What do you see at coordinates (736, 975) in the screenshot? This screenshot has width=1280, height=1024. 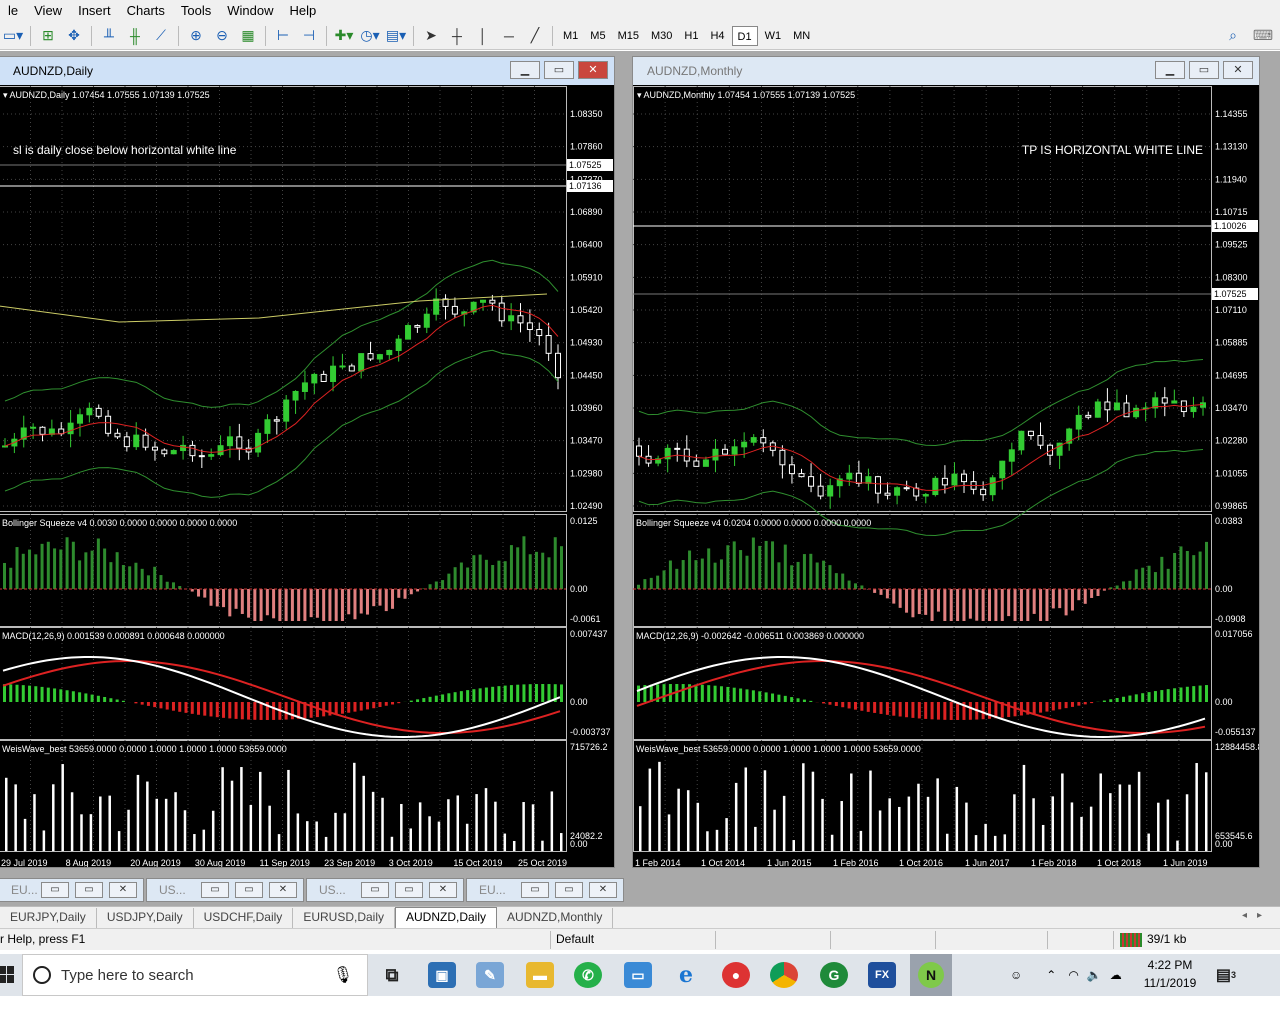 I see `recorder-app-icon: ●` at bounding box center [736, 975].